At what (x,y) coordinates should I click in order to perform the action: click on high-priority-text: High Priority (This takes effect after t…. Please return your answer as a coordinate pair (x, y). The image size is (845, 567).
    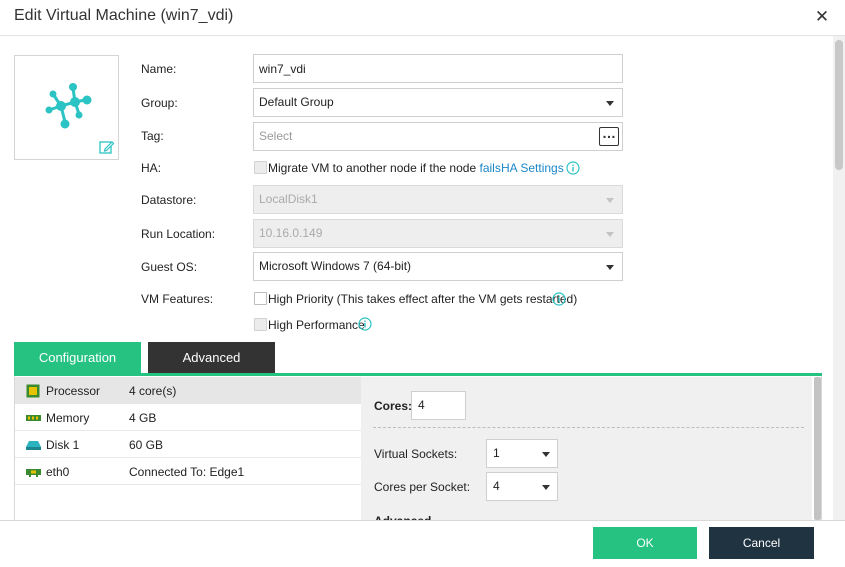
    Looking at the image, I should click on (423, 299).